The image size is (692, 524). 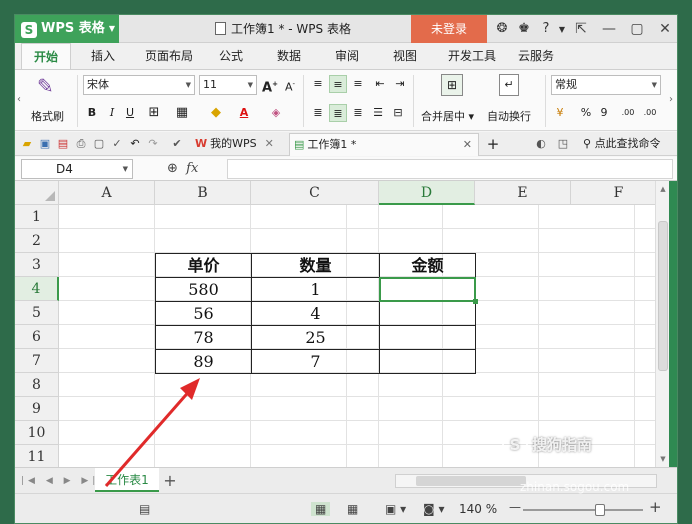 I want to click on wrap-text-icon: ↵, so click(x=509, y=85).